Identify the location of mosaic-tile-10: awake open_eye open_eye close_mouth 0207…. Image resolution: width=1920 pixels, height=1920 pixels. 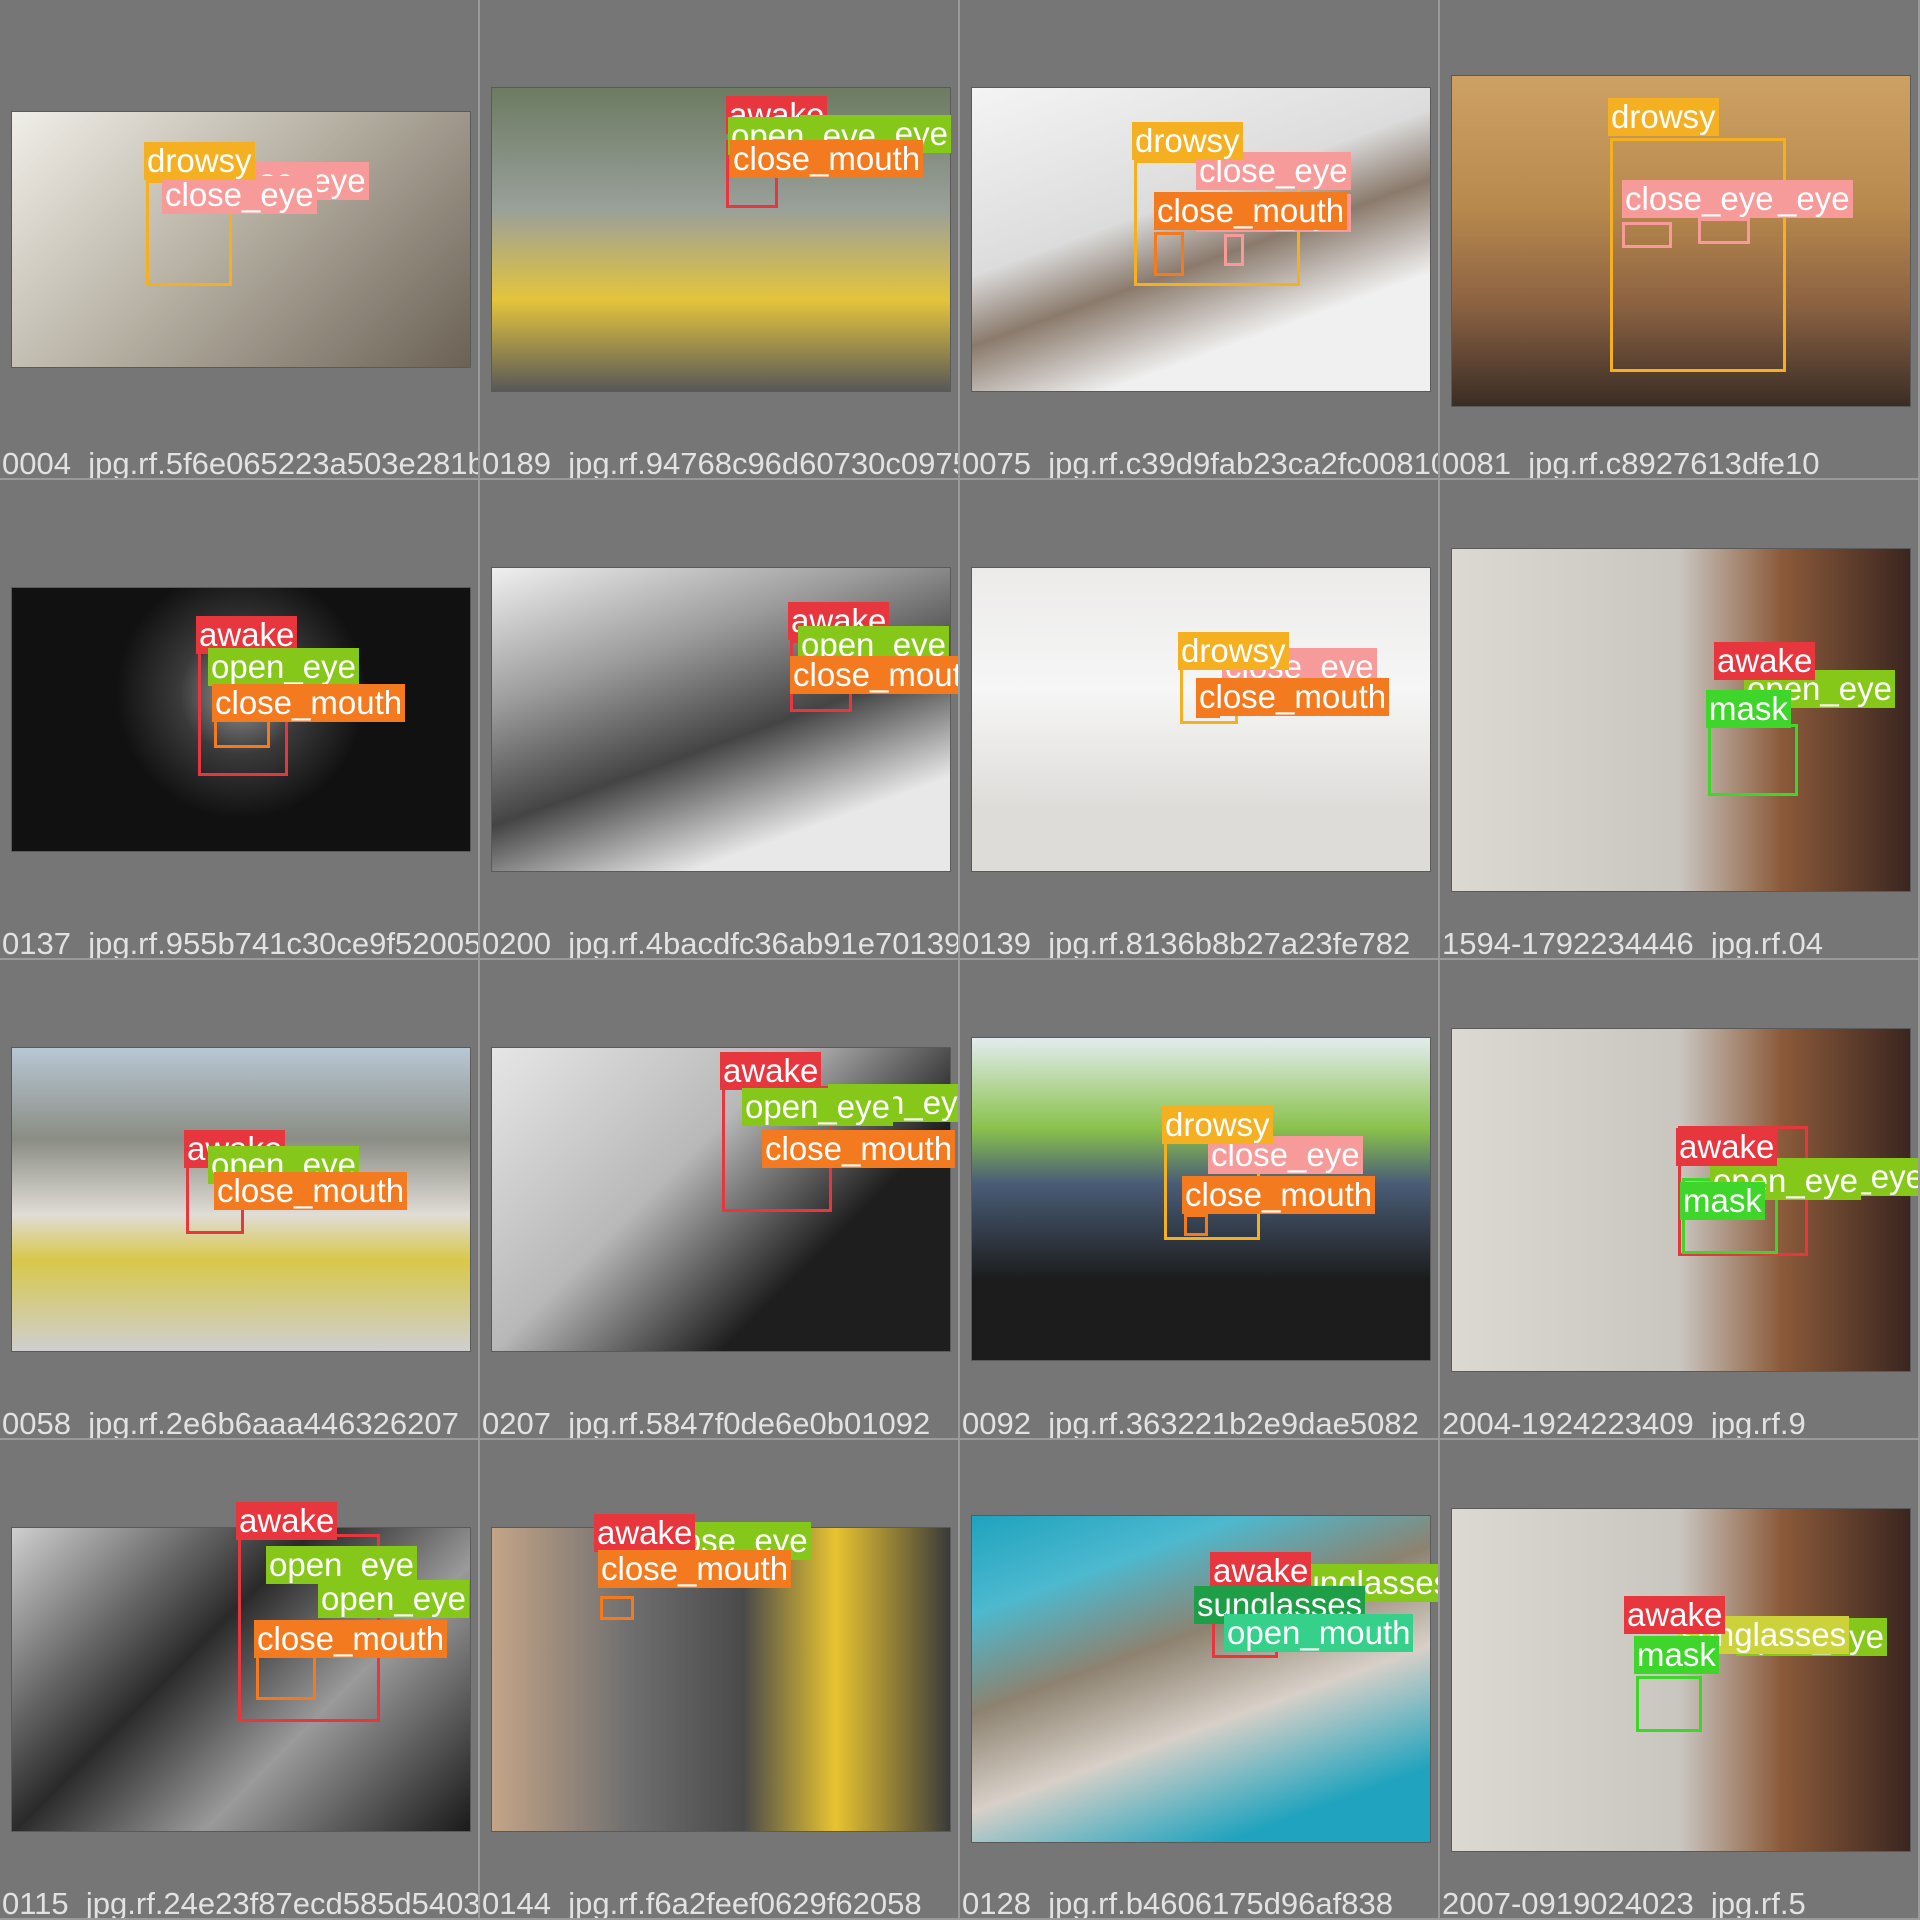
(720, 1200).